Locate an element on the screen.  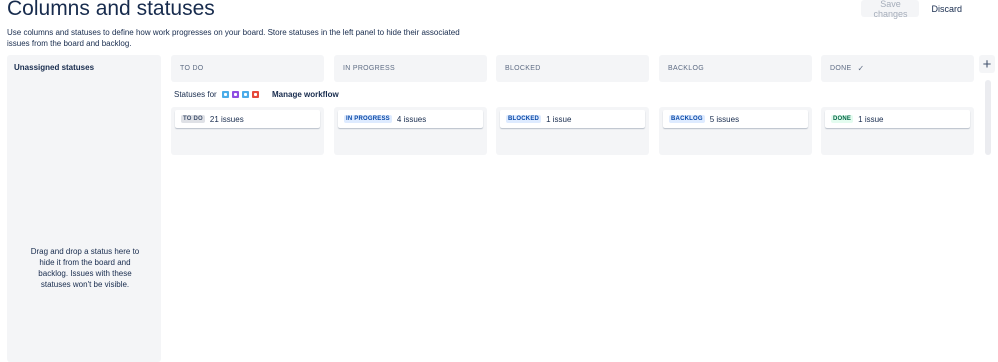
statuses-for-row: Statuses for is located at coordinates (216, 94).